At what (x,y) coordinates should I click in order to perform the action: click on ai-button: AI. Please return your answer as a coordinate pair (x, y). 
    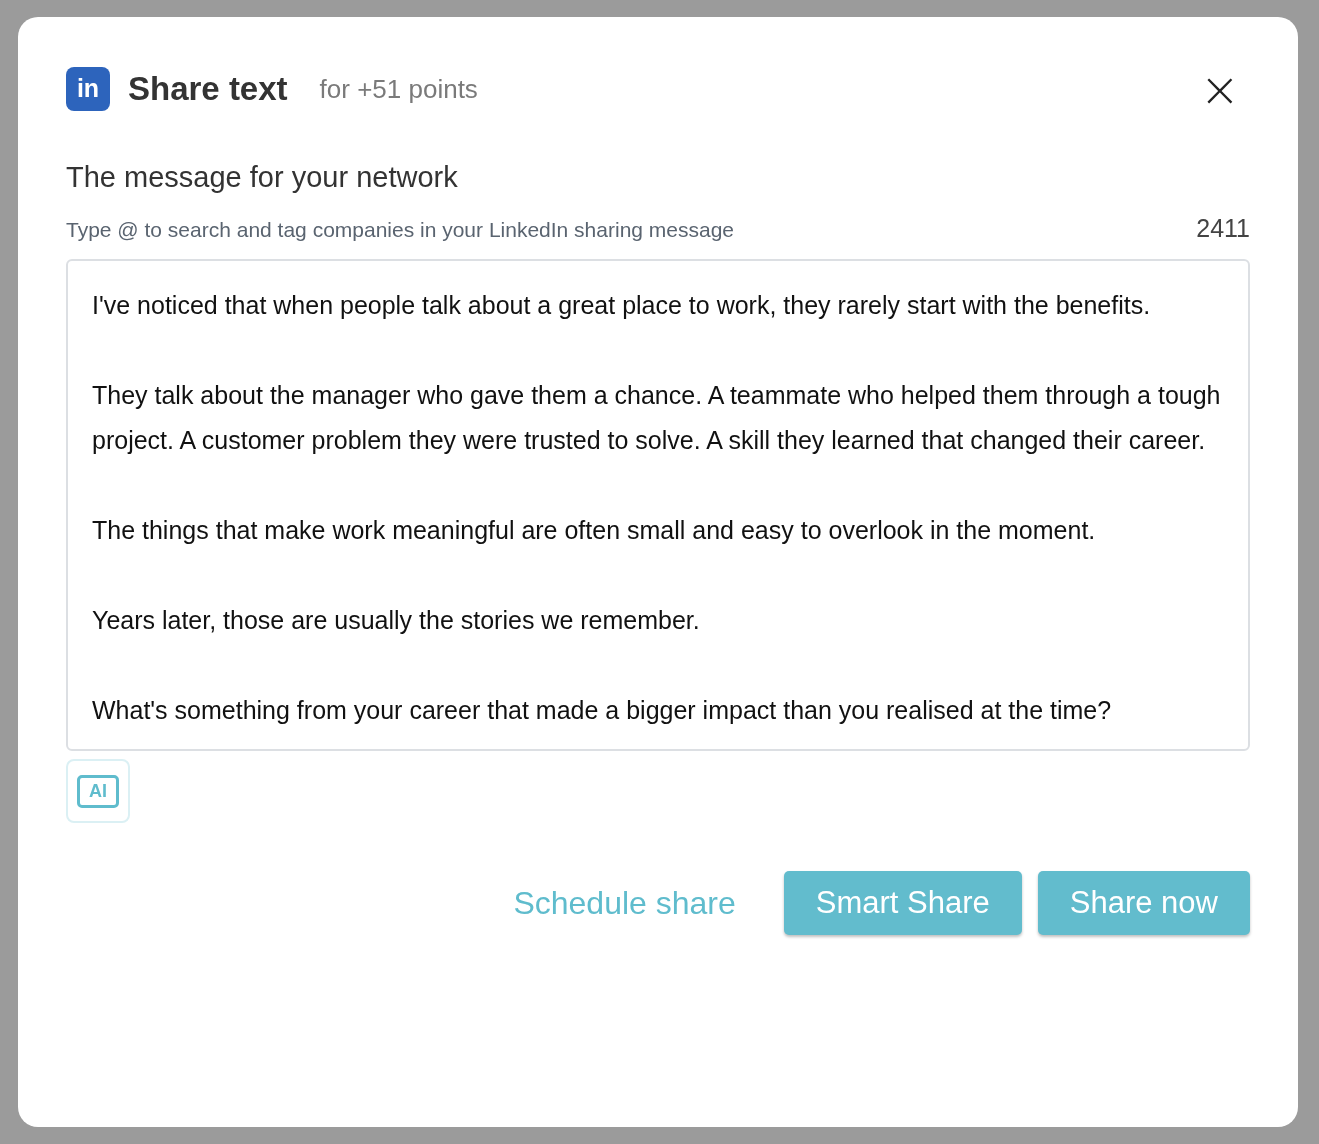
    Looking at the image, I should click on (98, 791).